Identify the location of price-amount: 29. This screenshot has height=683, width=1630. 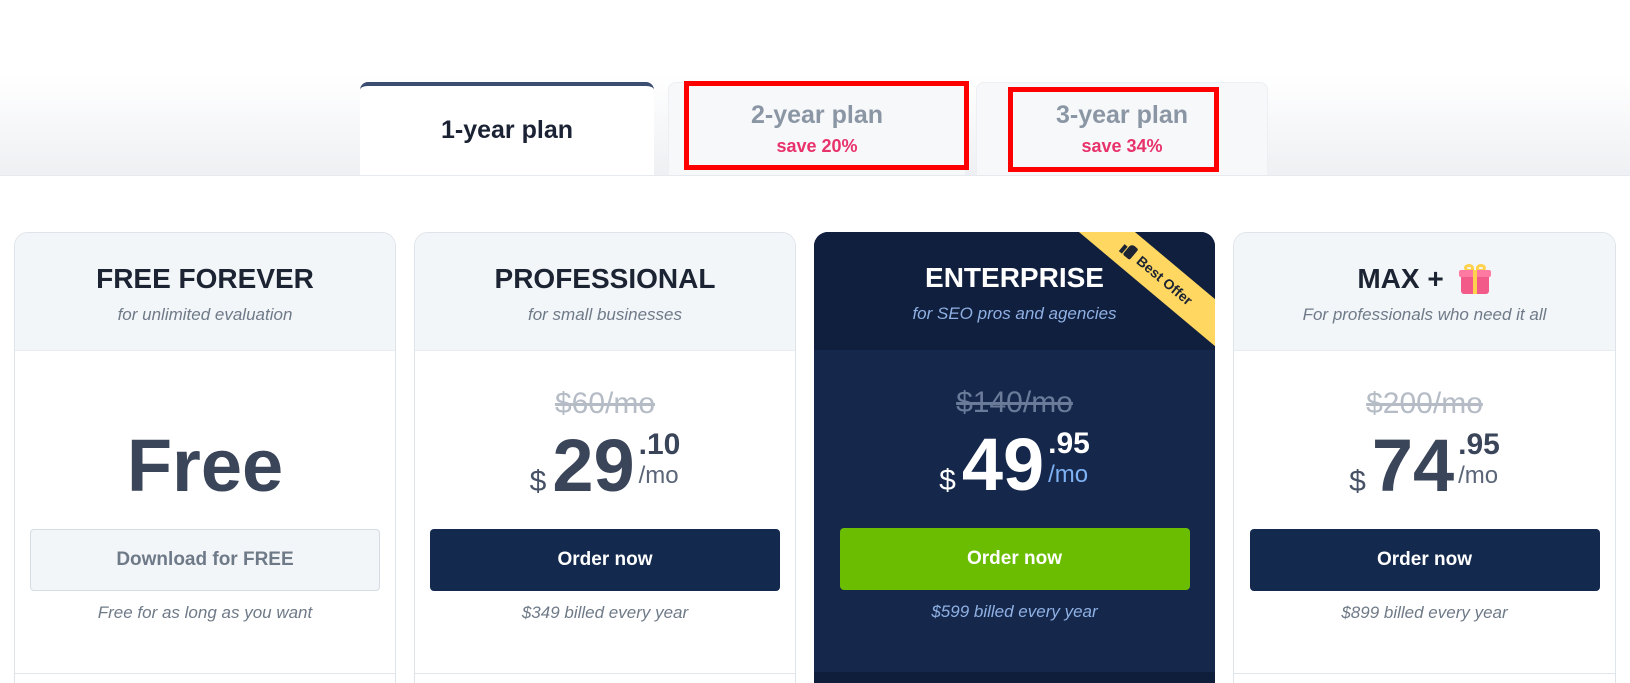
(593, 465).